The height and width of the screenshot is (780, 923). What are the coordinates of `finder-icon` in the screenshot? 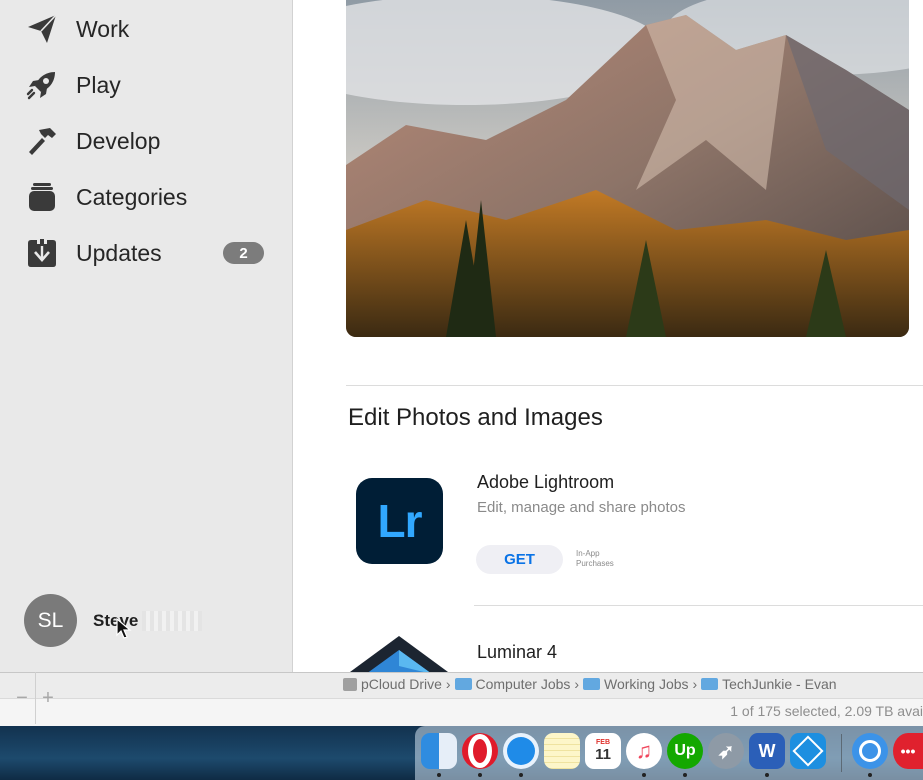 It's located at (439, 751).